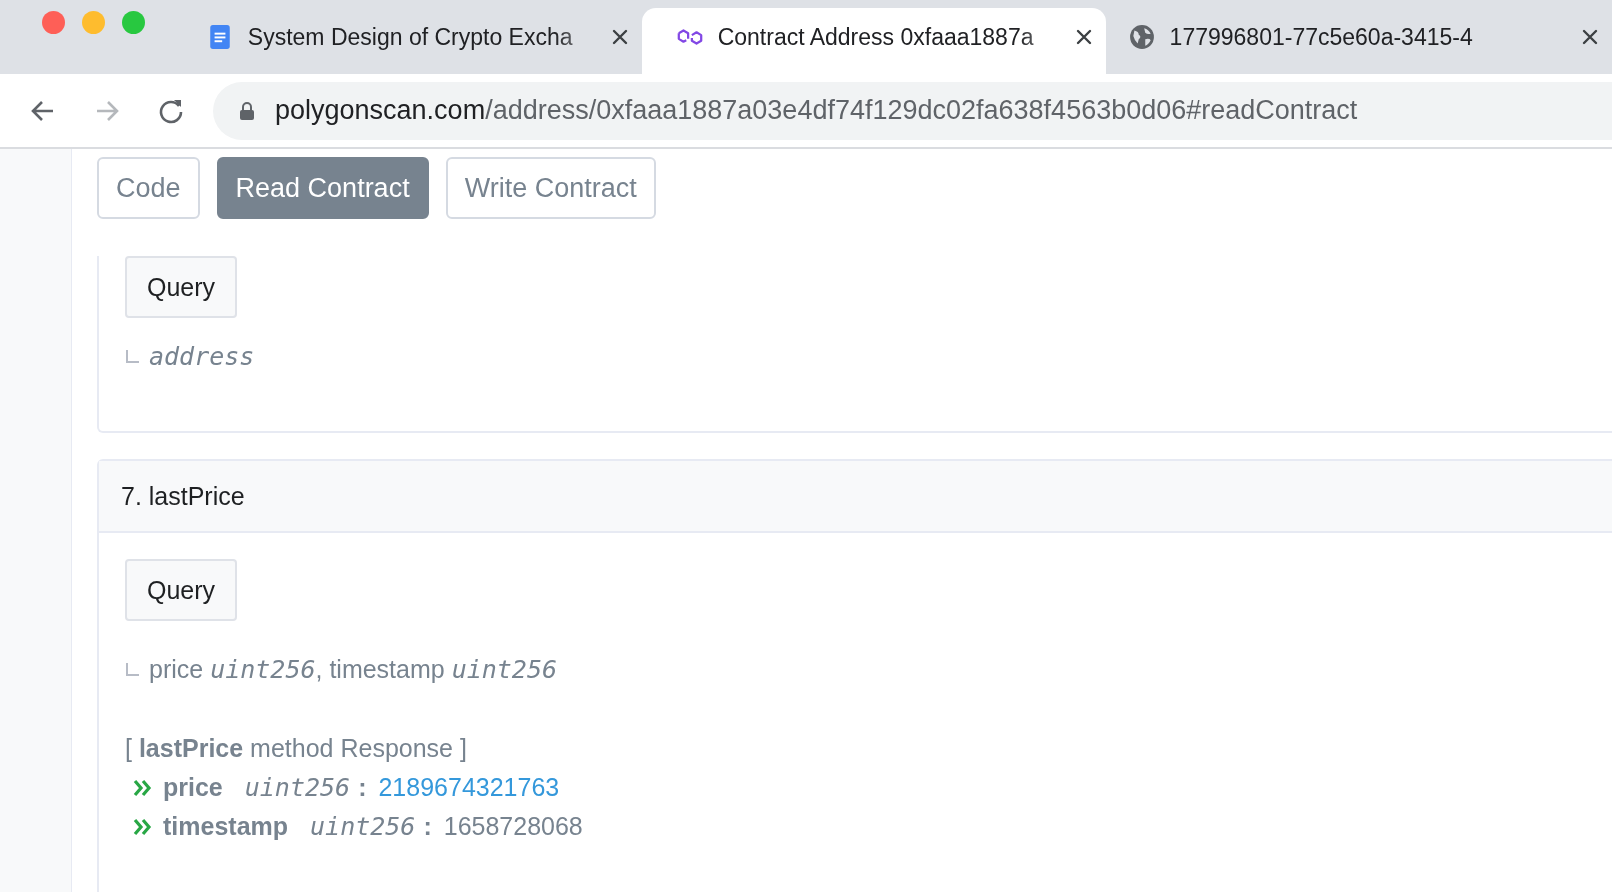 The height and width of the screenshot is (892, 1612). Describe the element at coordinates (202, 356) in the screenshot. I see `output-type: address` at that location.